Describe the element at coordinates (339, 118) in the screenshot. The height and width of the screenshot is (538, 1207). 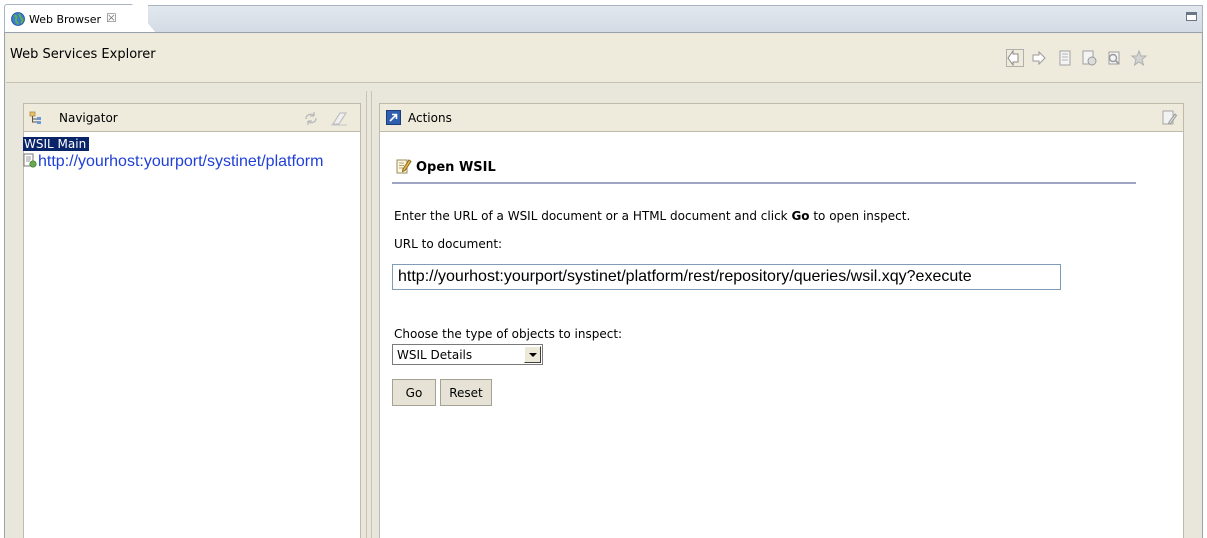
I see `eraser-icon` at that location.